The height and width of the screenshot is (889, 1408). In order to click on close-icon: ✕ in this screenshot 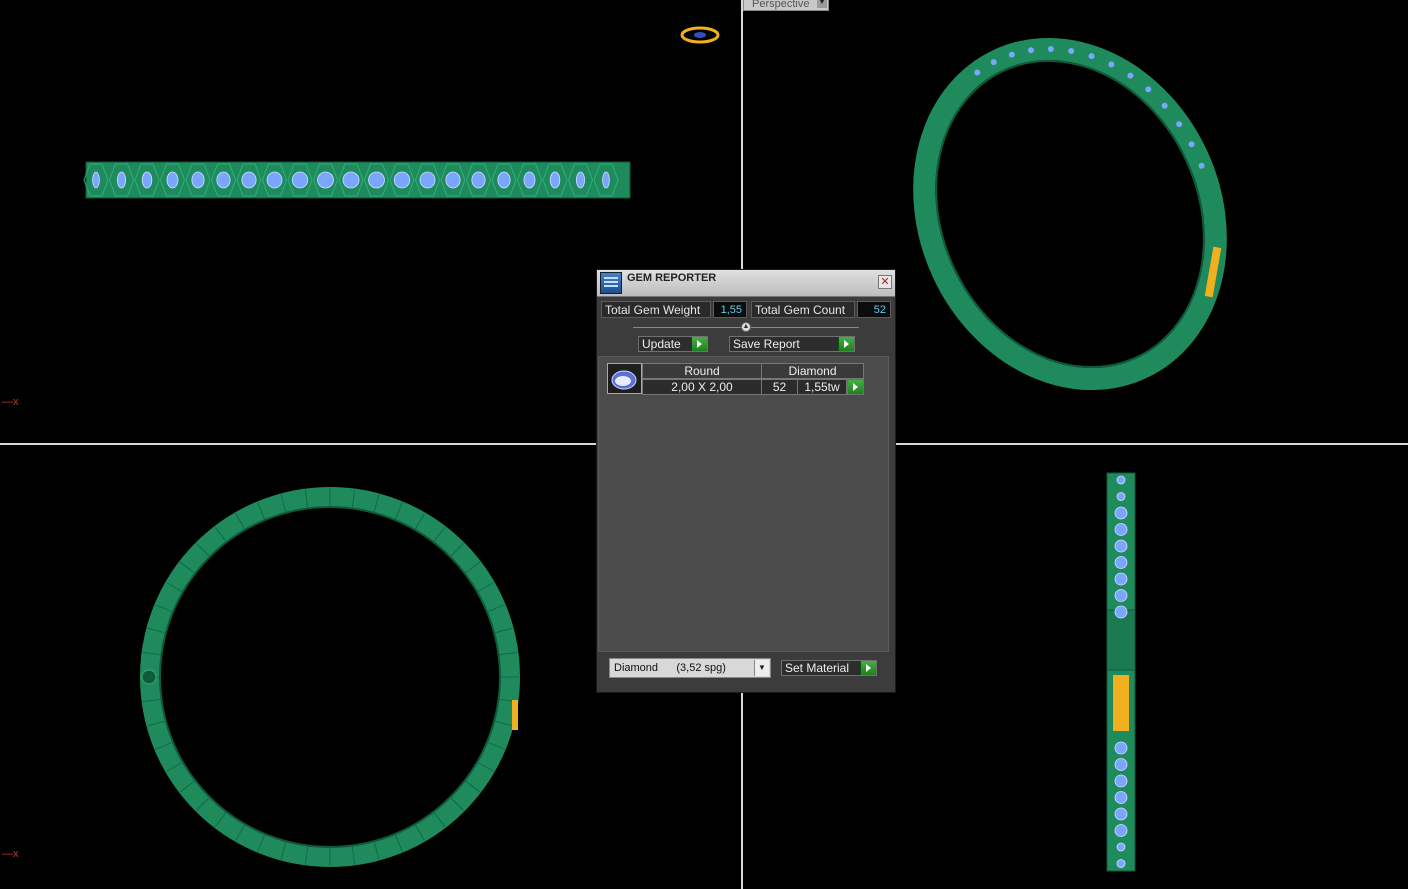, I will do `click(885, 282)`.